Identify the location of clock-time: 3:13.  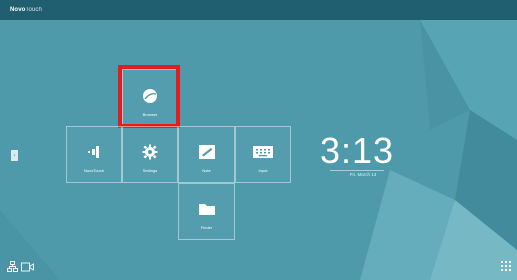
(357, 150).